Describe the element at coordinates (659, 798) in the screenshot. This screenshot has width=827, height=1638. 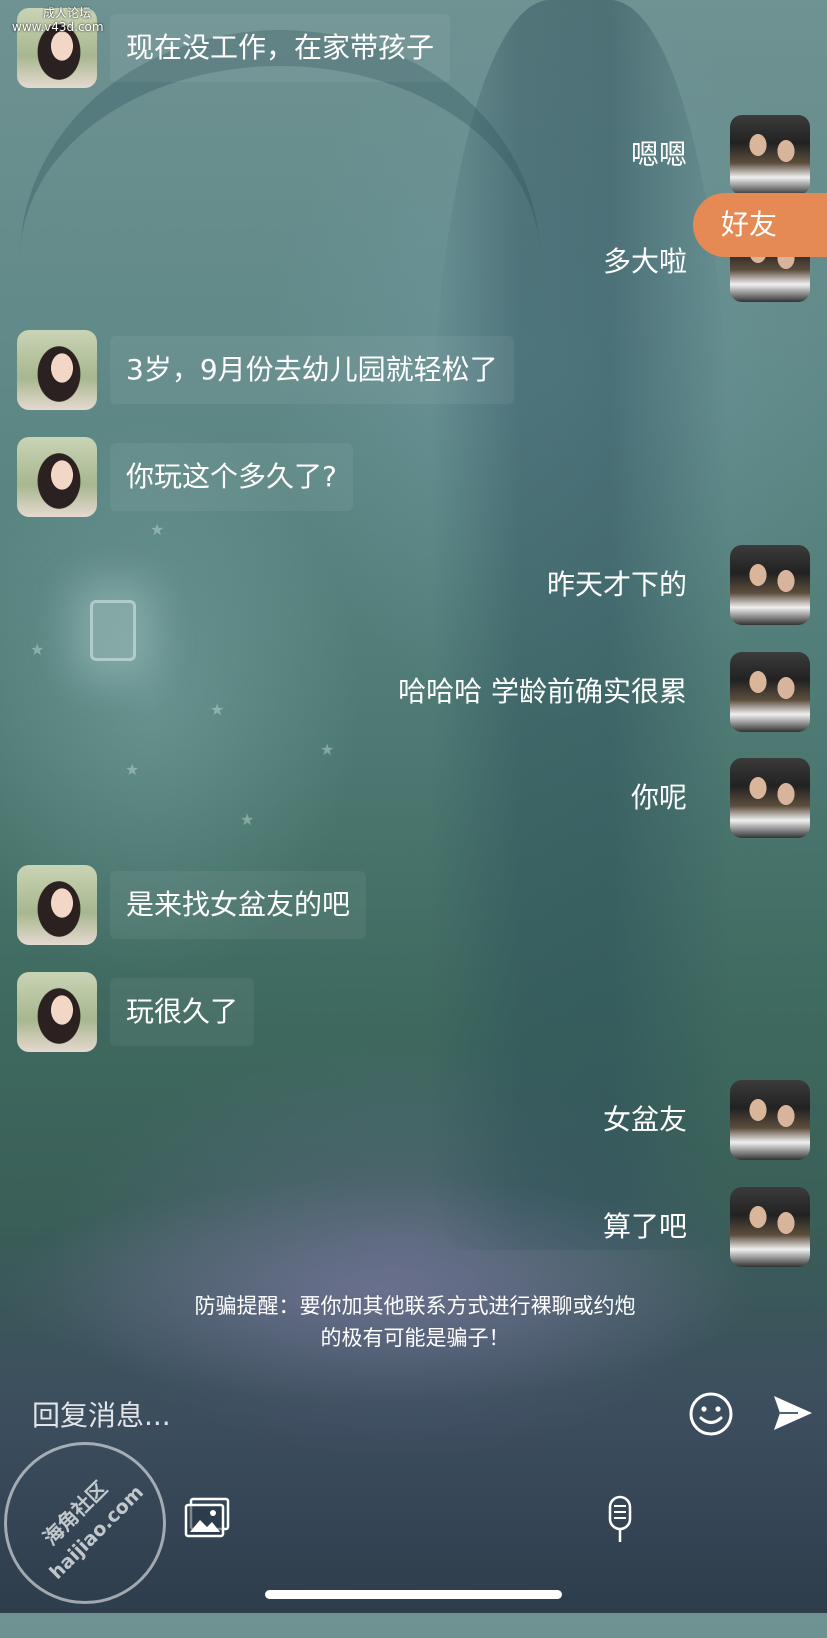
I see `message-bubble: 你呢` at that location.